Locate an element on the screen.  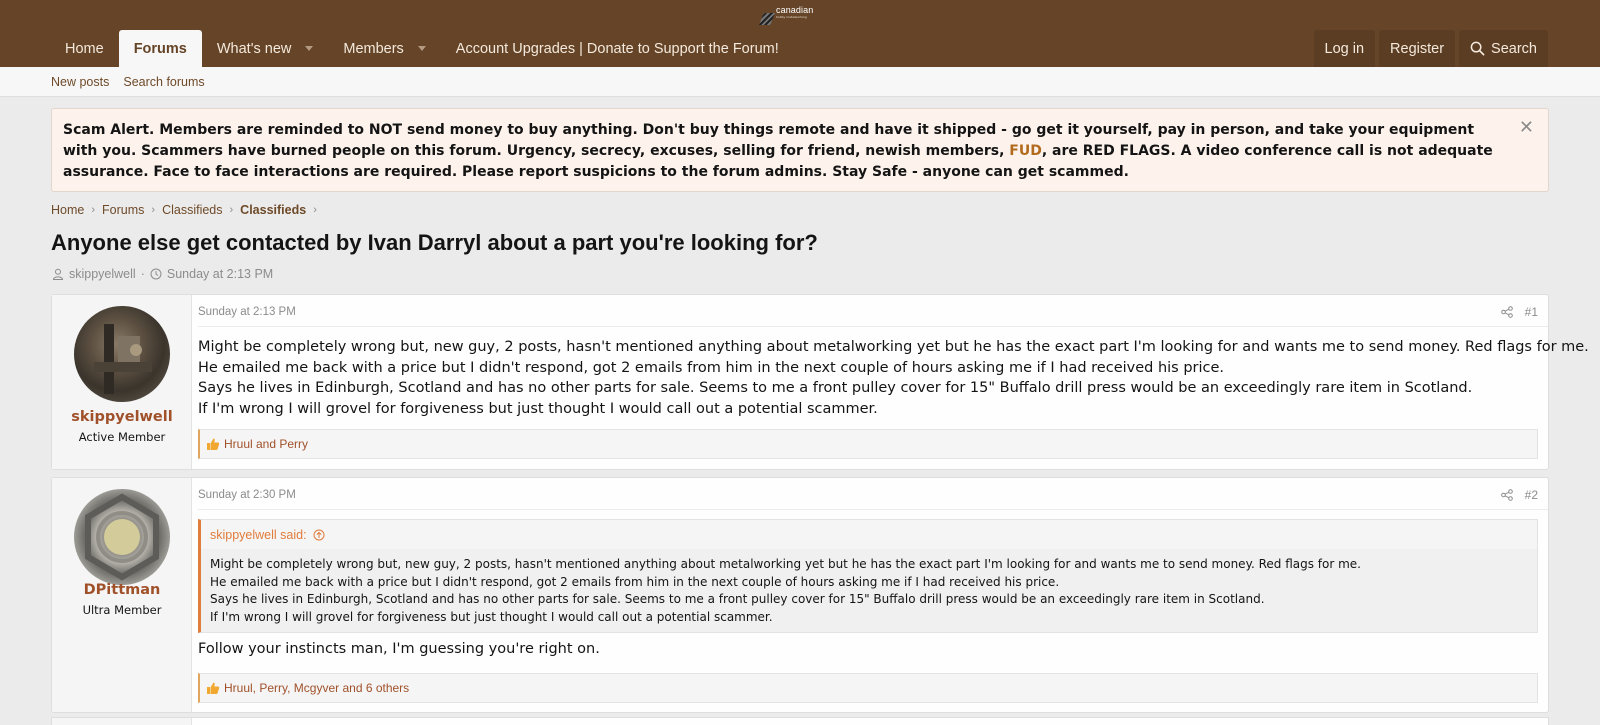
clock-icon is located at coordinates (156, 274).